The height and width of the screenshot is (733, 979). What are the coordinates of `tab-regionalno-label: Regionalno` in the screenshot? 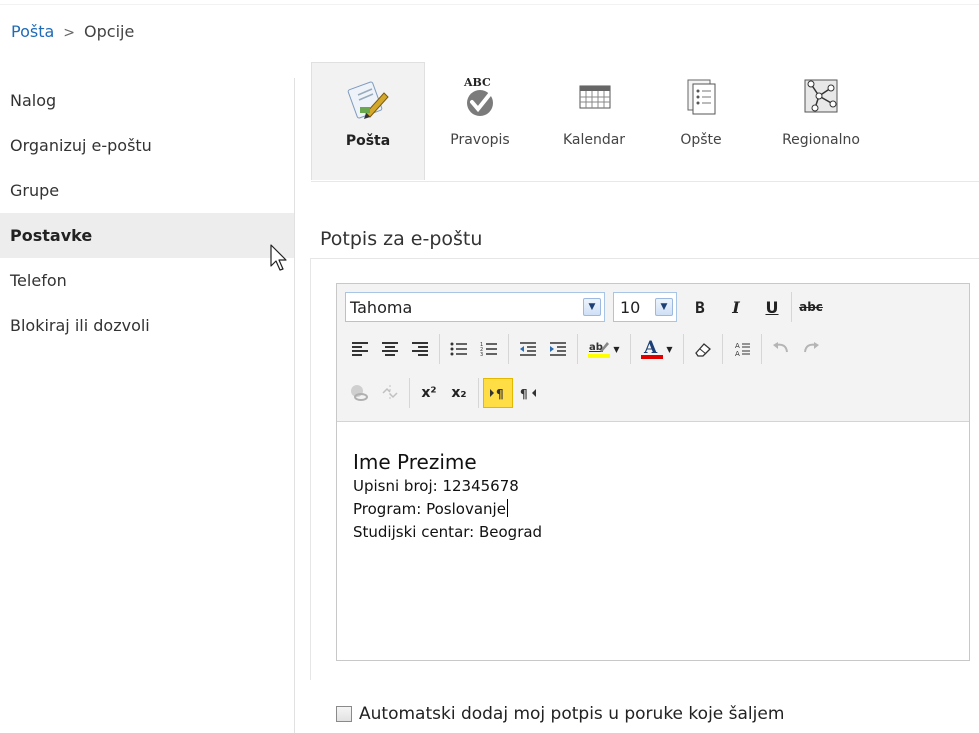 It's located at (821, 140).